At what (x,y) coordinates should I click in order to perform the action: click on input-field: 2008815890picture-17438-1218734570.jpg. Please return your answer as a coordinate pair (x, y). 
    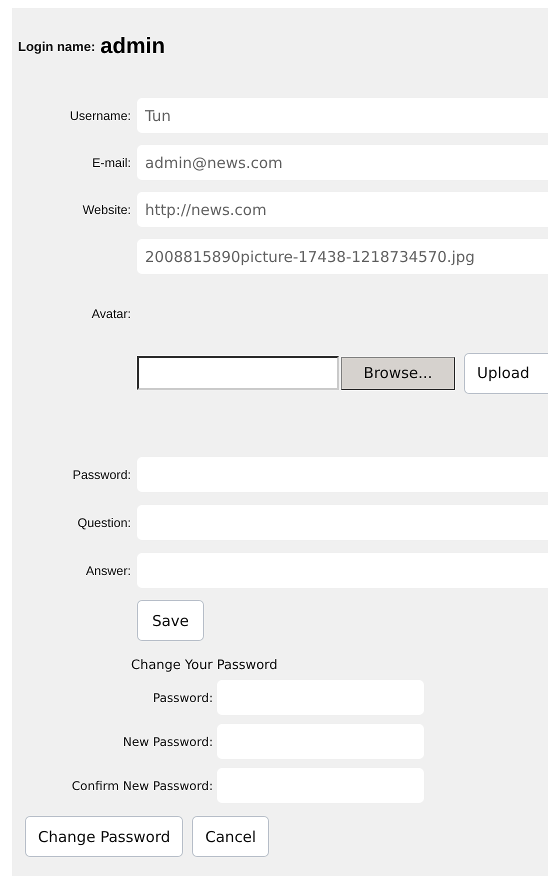
    Looking at the image, I should click on (342, 256).